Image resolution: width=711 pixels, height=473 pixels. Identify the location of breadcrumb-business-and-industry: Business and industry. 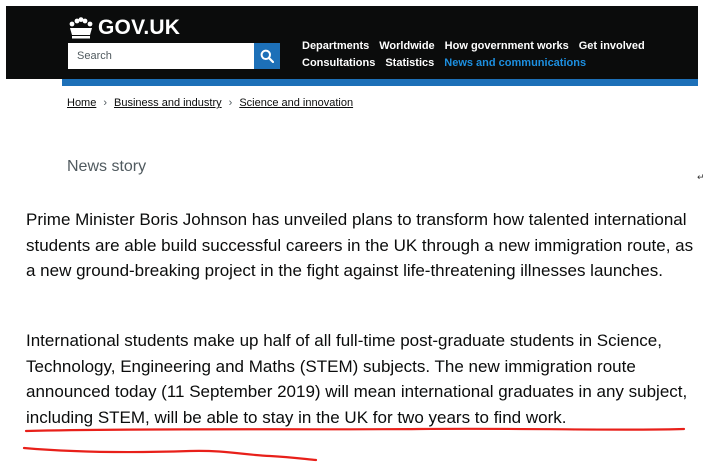
(168, 103).